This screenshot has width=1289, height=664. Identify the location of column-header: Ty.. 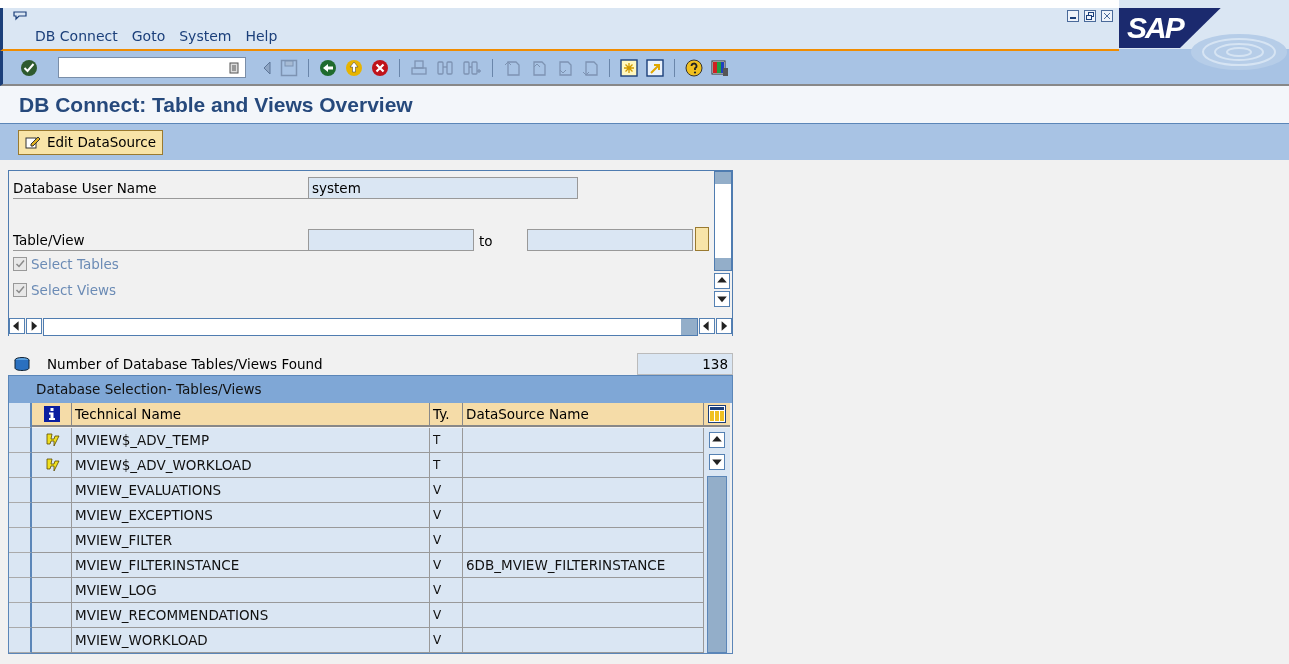
(446, 415).